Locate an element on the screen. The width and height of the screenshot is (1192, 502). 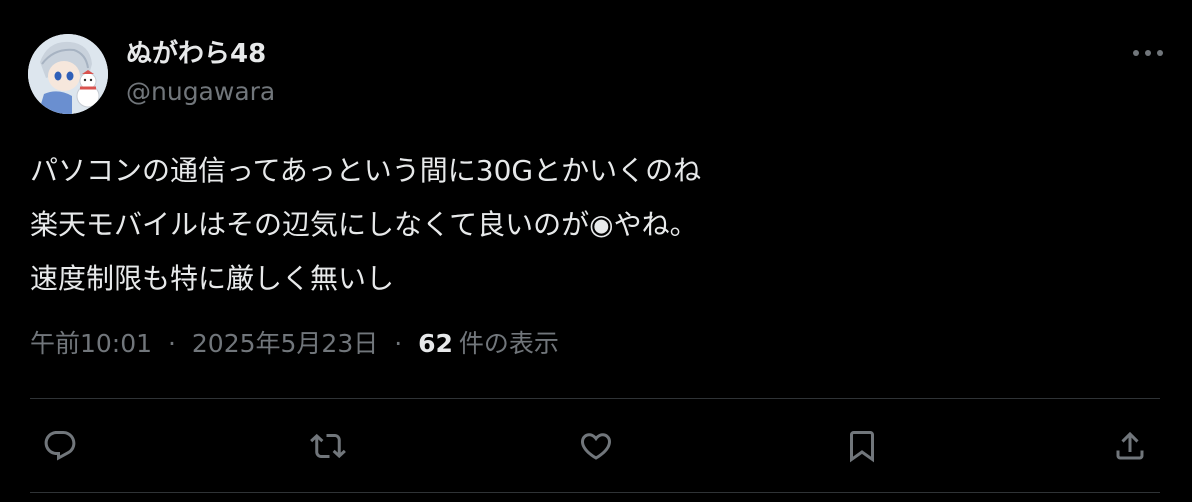
bookmark-button is located at coordinates (862, 446).